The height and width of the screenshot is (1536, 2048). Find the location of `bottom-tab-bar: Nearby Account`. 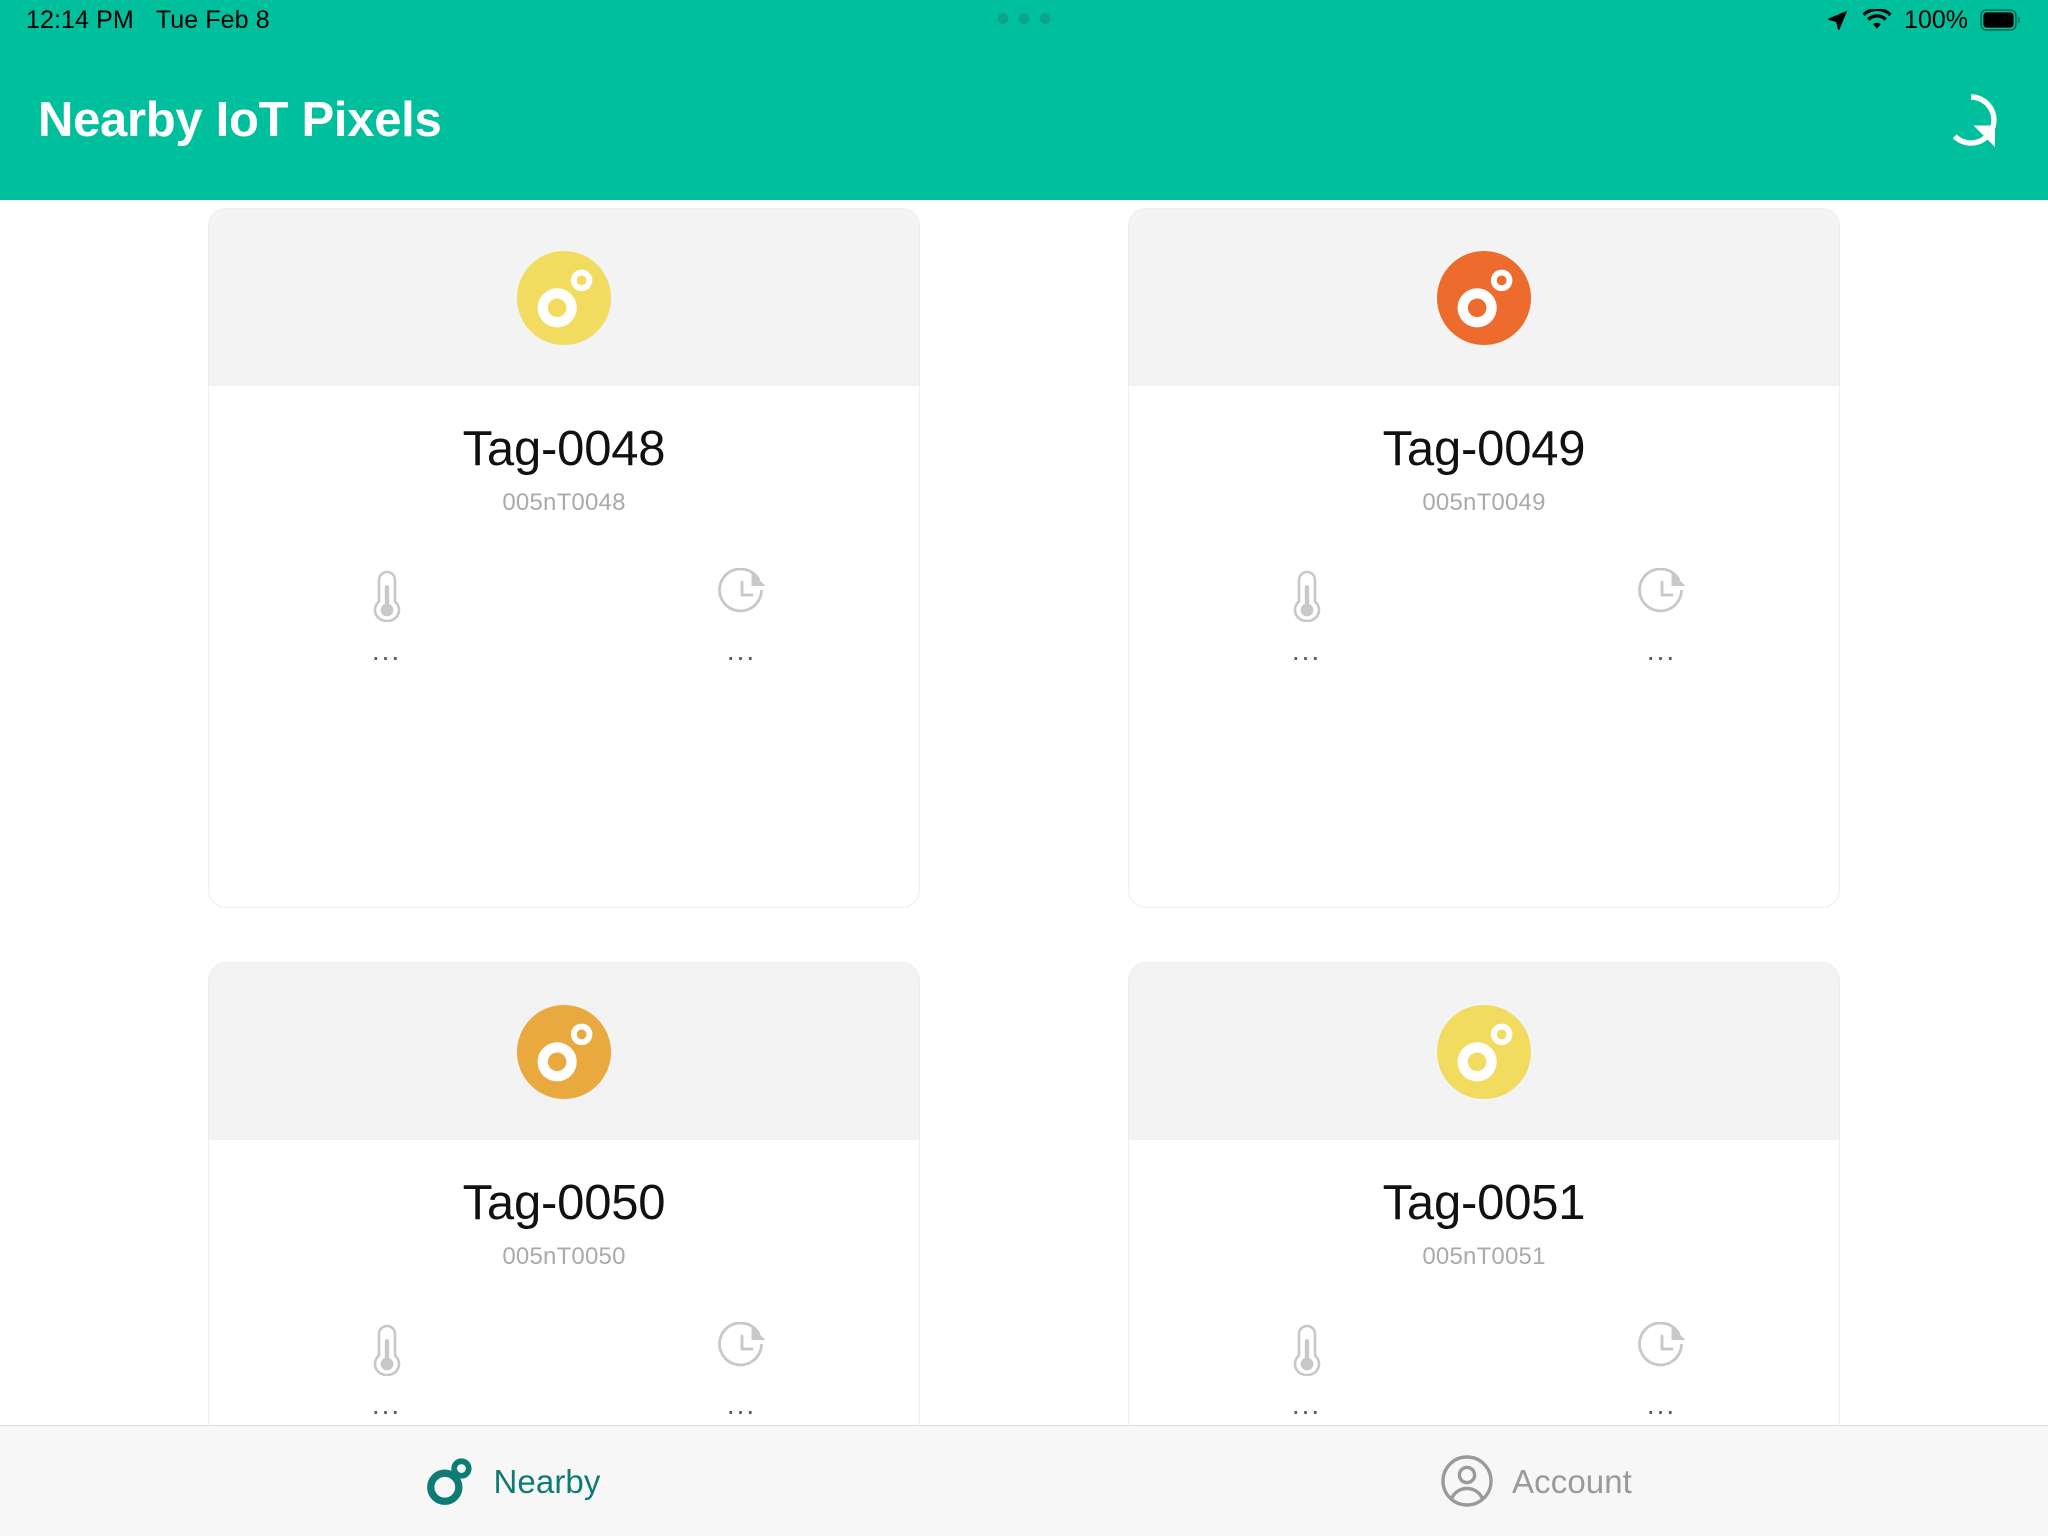

bottom-tab-bar: Nearby Account is located at coordinates (1024, 1480).